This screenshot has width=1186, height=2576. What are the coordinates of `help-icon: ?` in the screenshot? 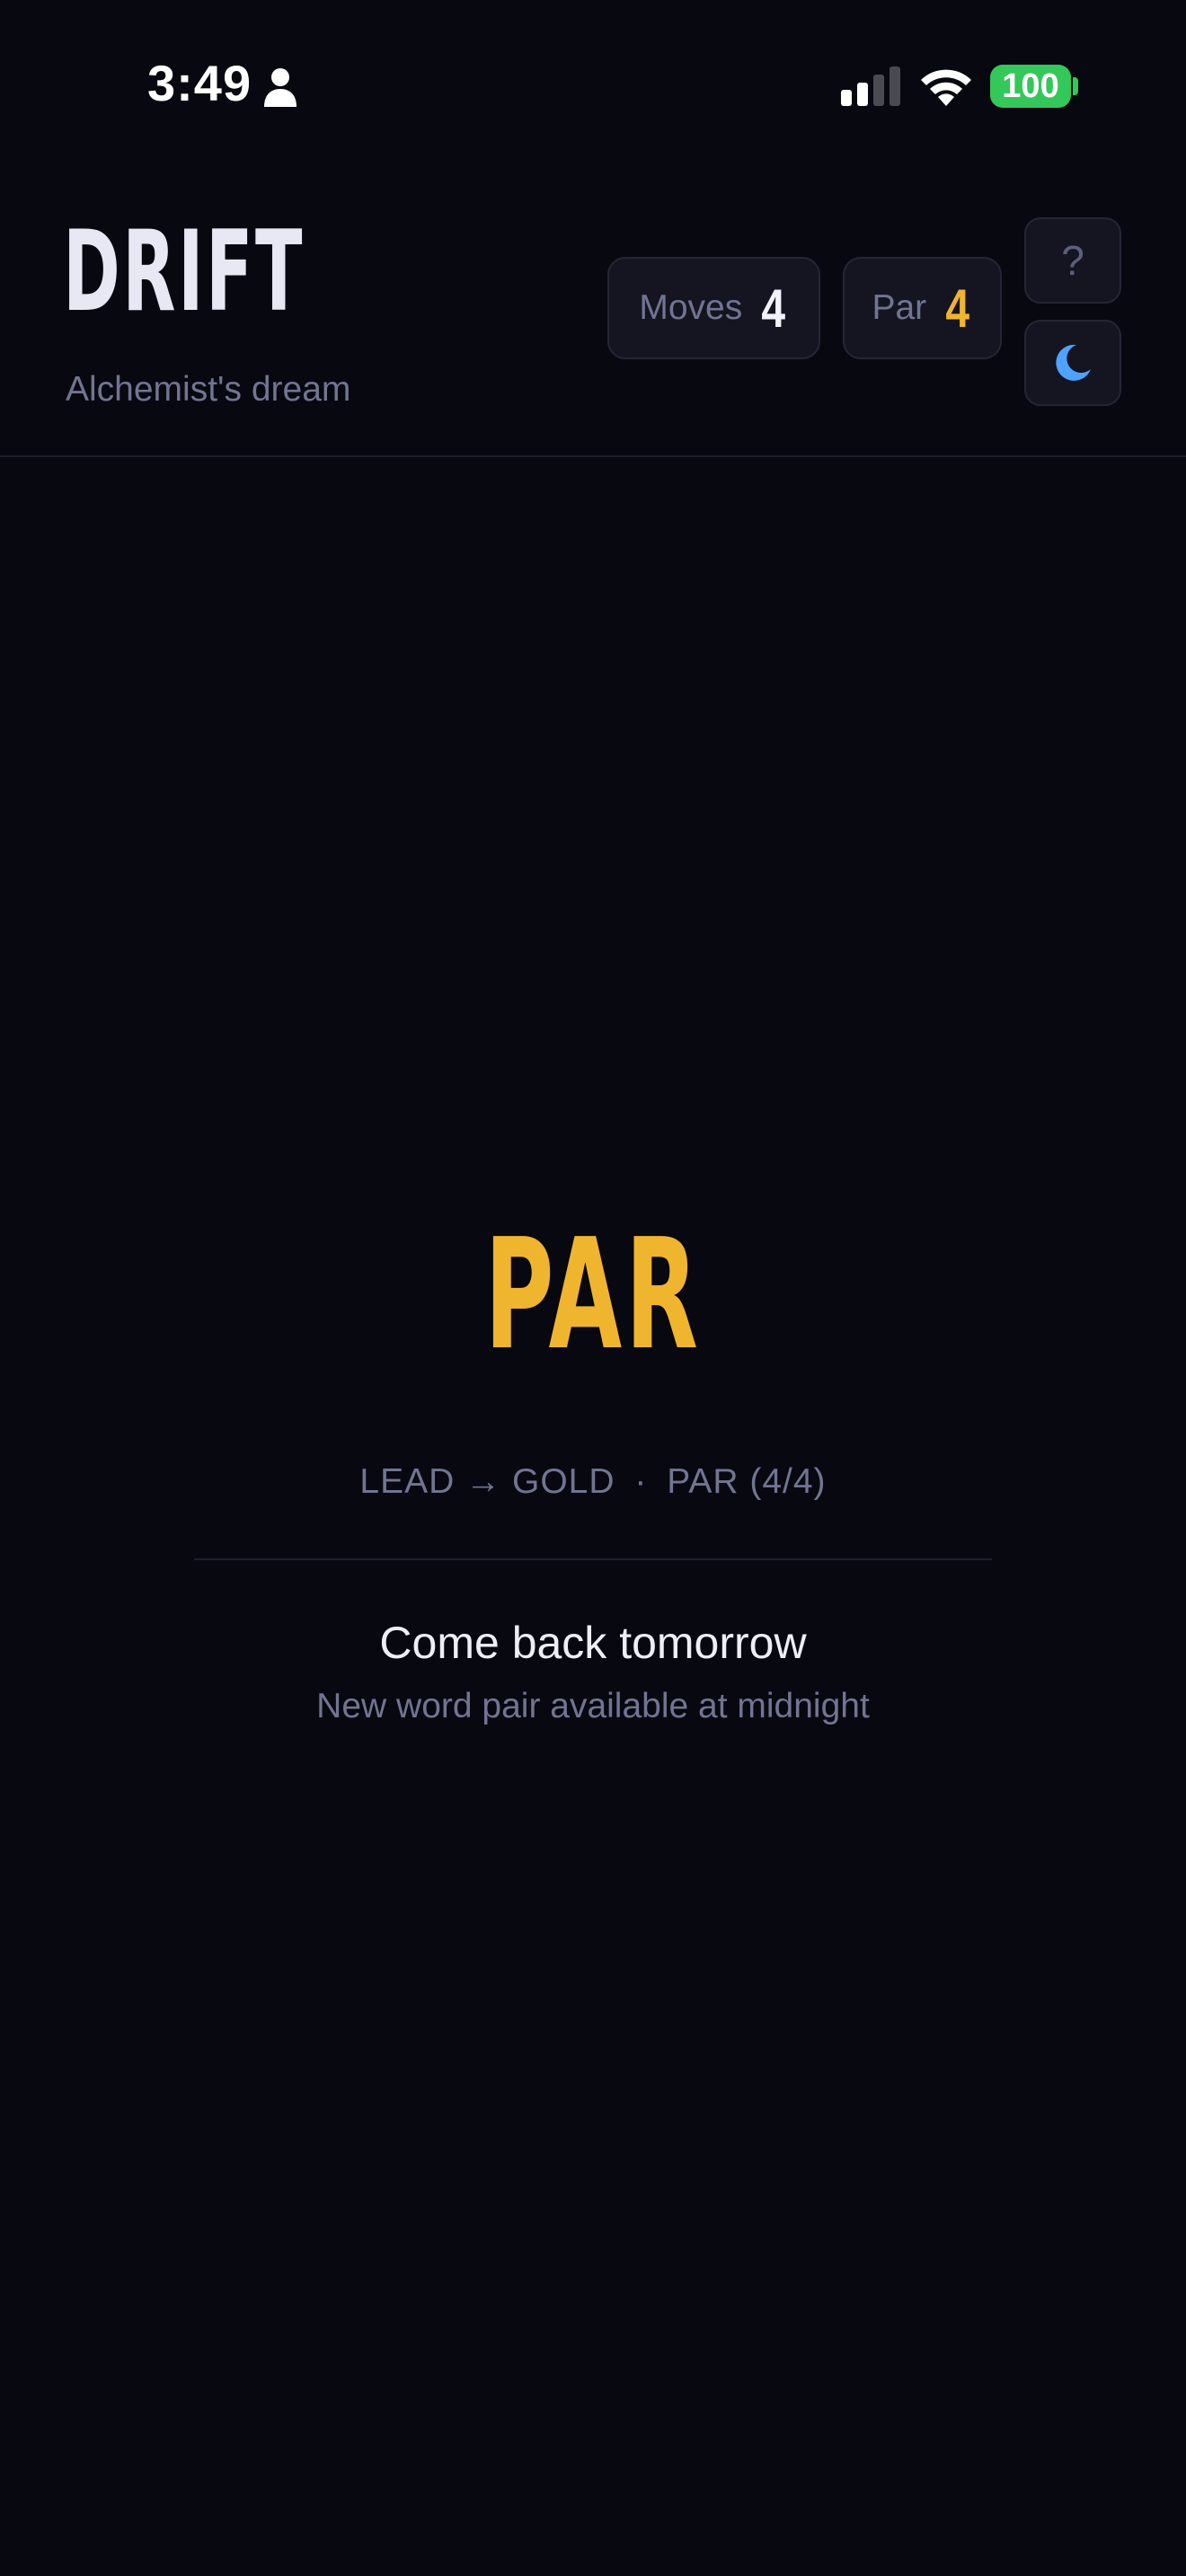 It's located at (1072, 260).